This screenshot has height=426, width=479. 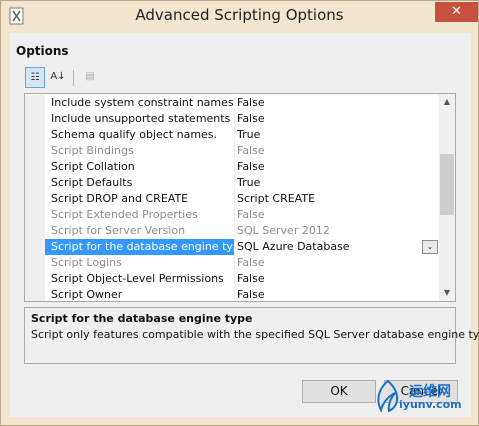 I want to click on watermark-url-text: iyunv.com, so click(x=430, y=404).